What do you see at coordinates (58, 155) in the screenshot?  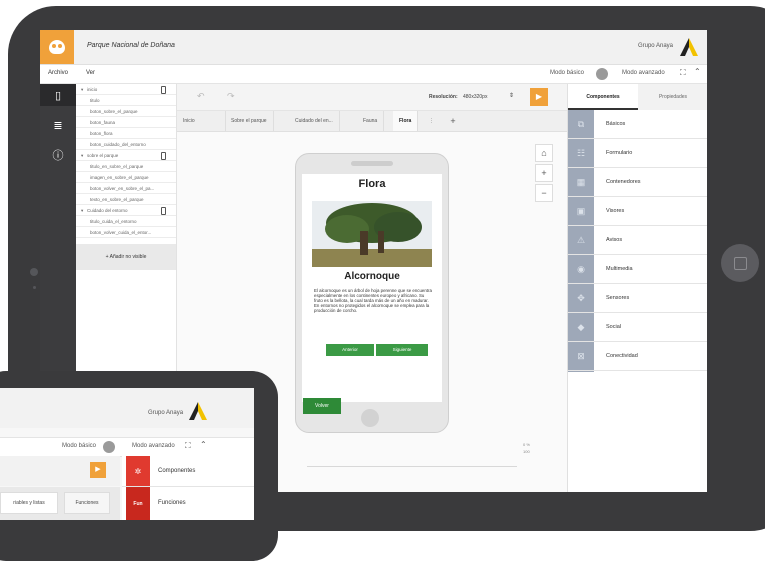 I see `info-icon: ⓘ` at bounding box center [58, 155].